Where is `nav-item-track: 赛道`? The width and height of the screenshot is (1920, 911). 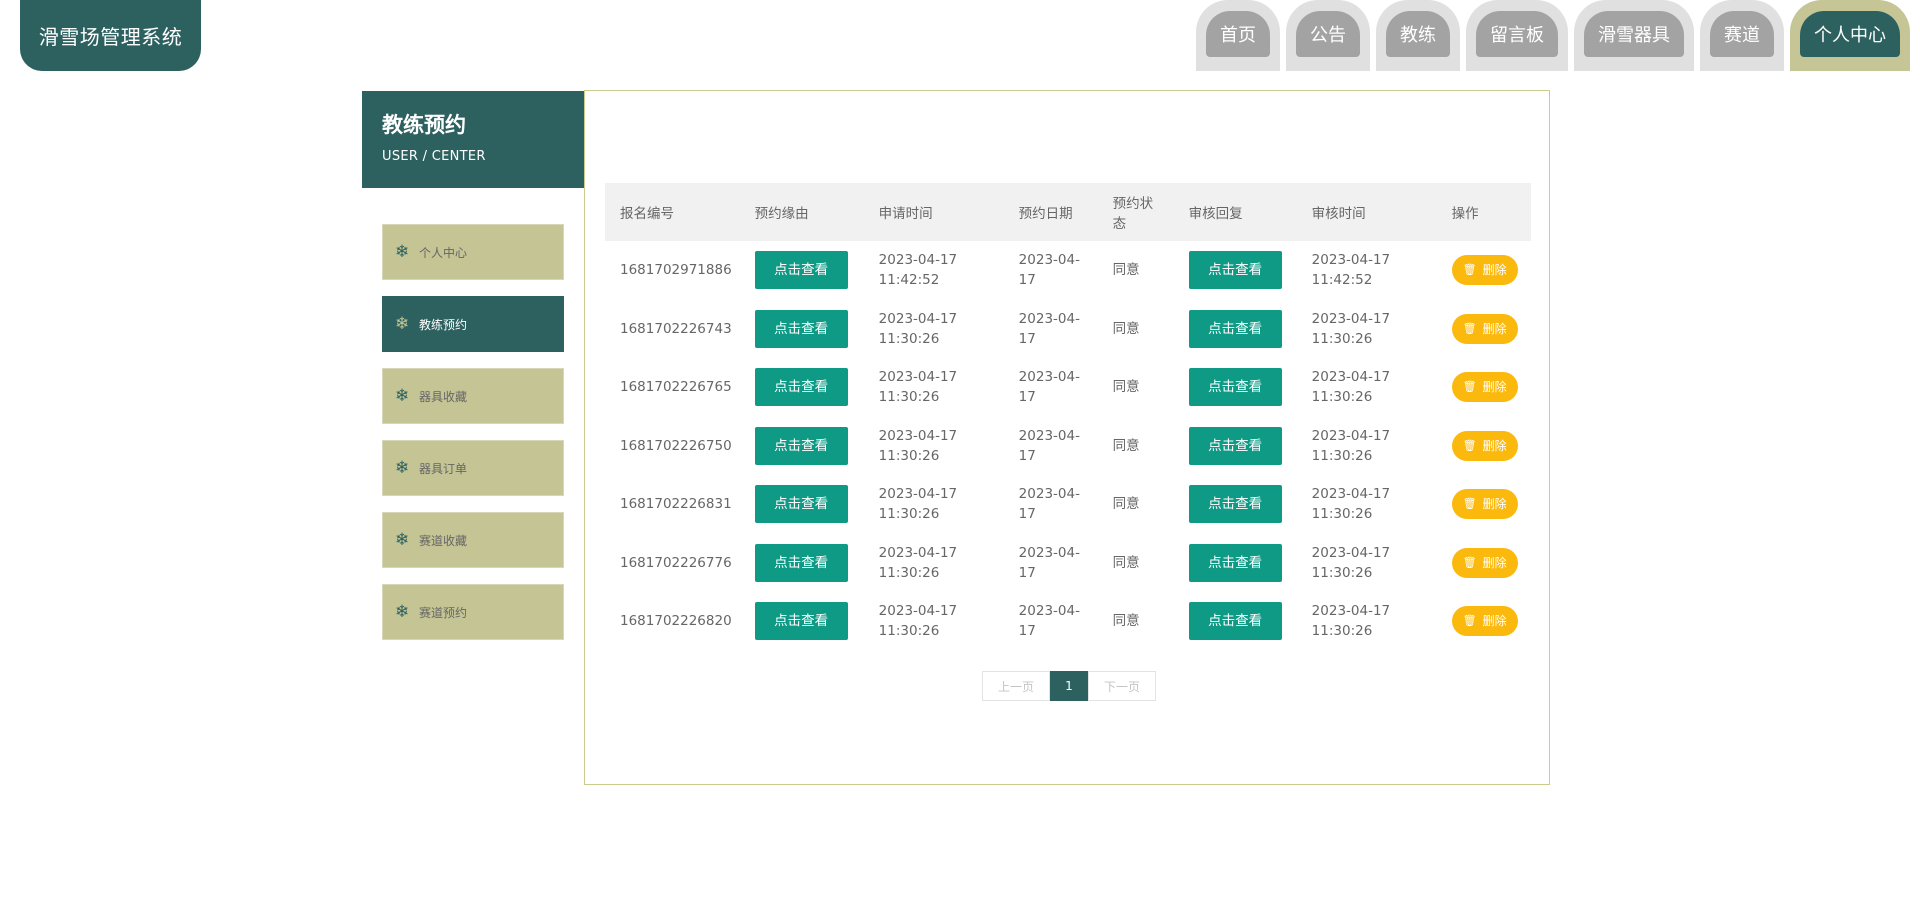 nav-item-track: 赛道 is located at coordinates (1742, 35).